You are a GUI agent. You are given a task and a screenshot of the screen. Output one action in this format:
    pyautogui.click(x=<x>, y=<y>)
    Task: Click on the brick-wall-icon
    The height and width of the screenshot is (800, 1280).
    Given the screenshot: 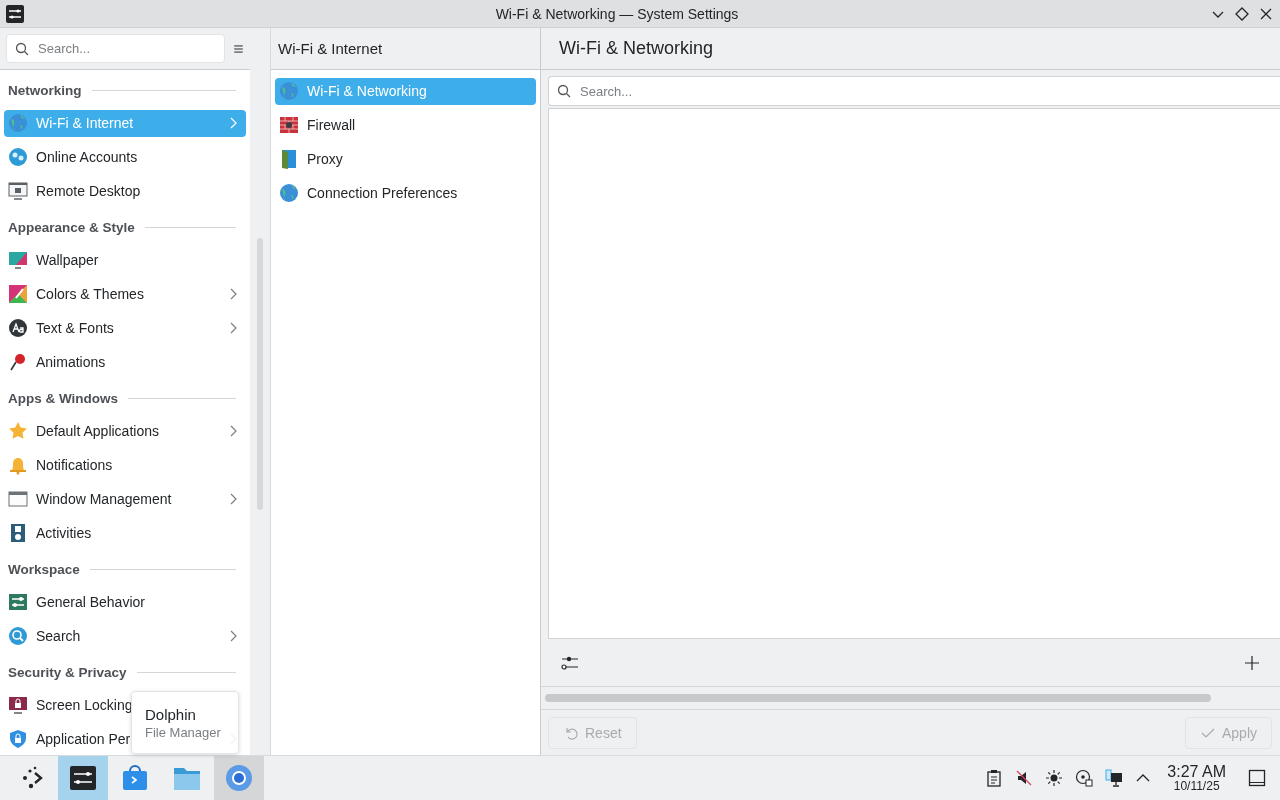 What is the action you would take?
    pyautogui.click(x=289, y=125)
    